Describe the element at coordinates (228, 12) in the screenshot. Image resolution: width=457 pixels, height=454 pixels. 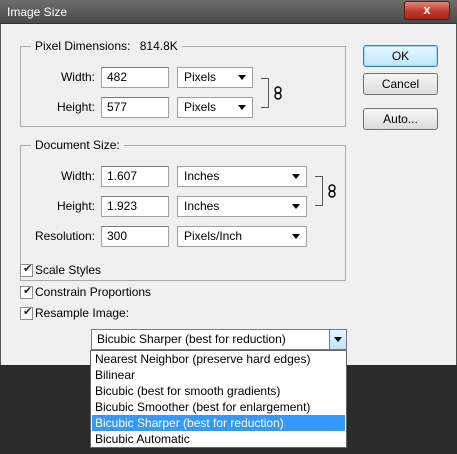
I see `title-bar: Image Size x` at that location.